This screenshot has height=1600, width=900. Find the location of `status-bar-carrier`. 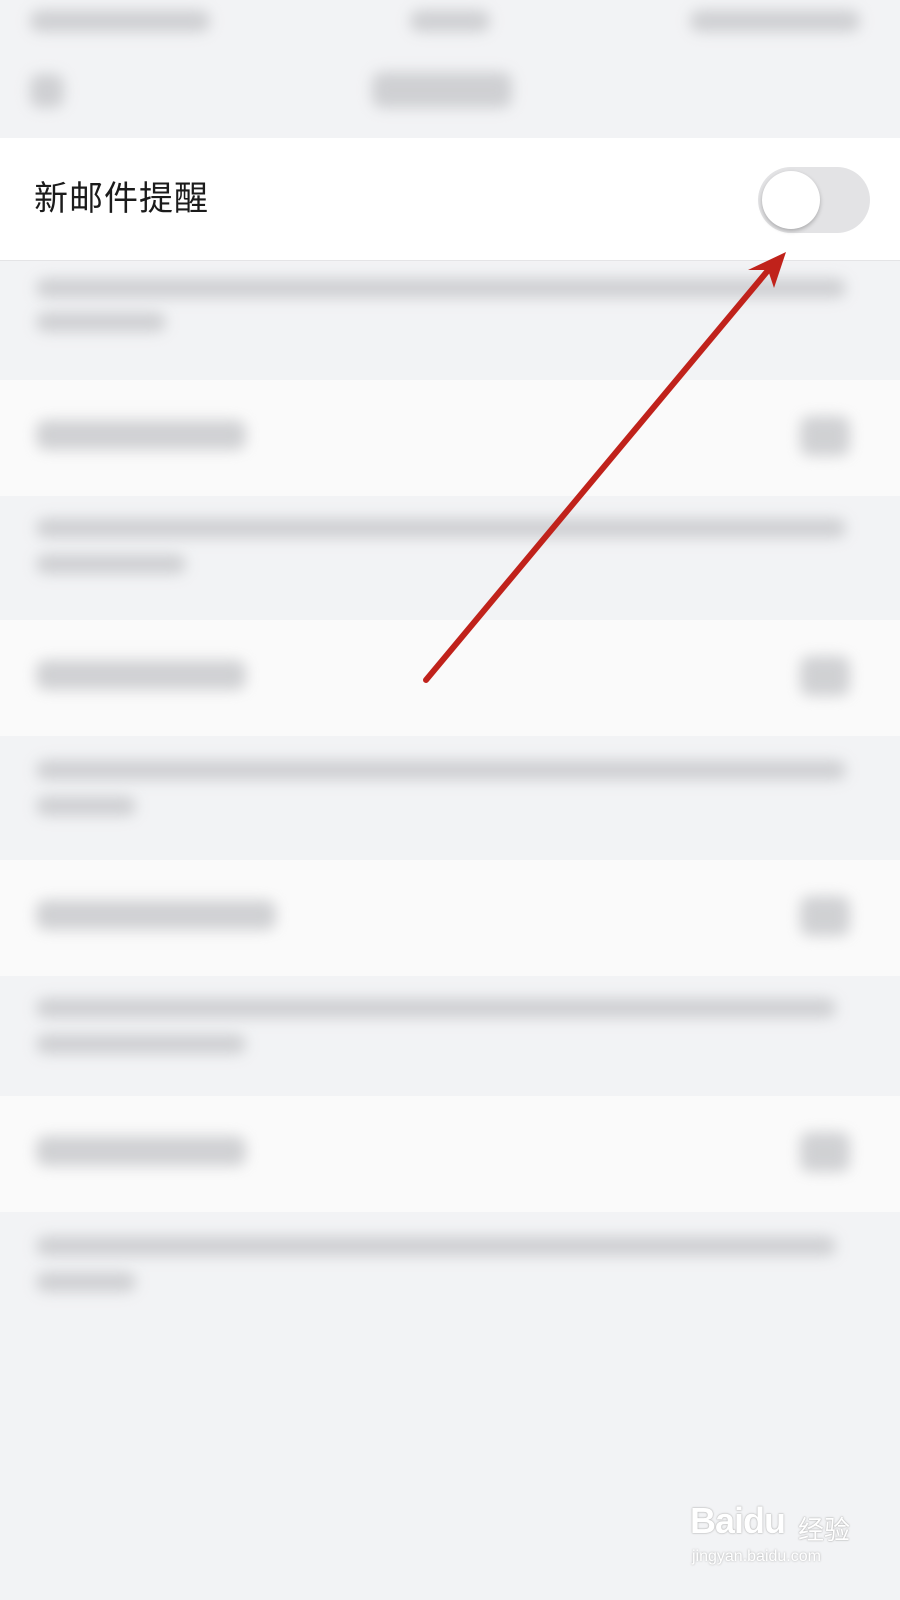

status-bar-carrier is located at coordinates (120, 21).